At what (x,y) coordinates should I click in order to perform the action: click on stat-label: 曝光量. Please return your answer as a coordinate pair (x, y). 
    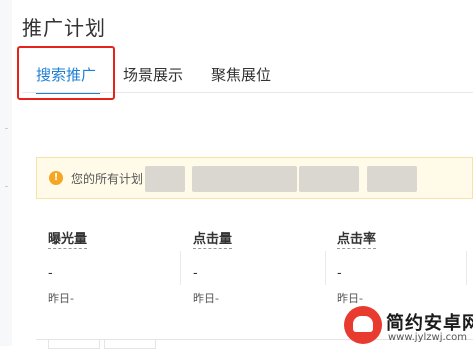
    Looking at the image, I should click on (68, 238).